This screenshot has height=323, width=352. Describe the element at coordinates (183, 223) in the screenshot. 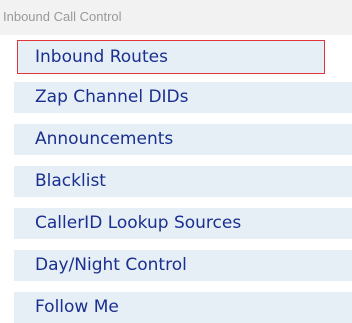

I see `nav-item-callerid-lookup-sources: CallerID Lookup Sources` at that location.